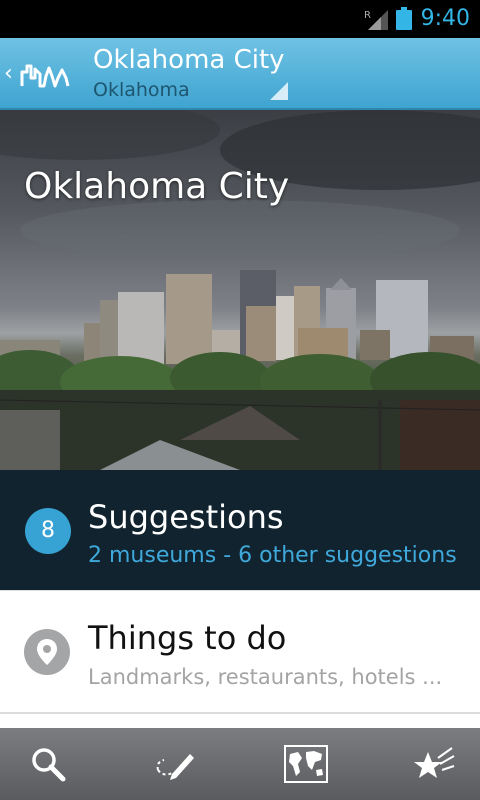 This screenshot has height=800, width=480. I want to click on favorites-button, so click(432, 764).